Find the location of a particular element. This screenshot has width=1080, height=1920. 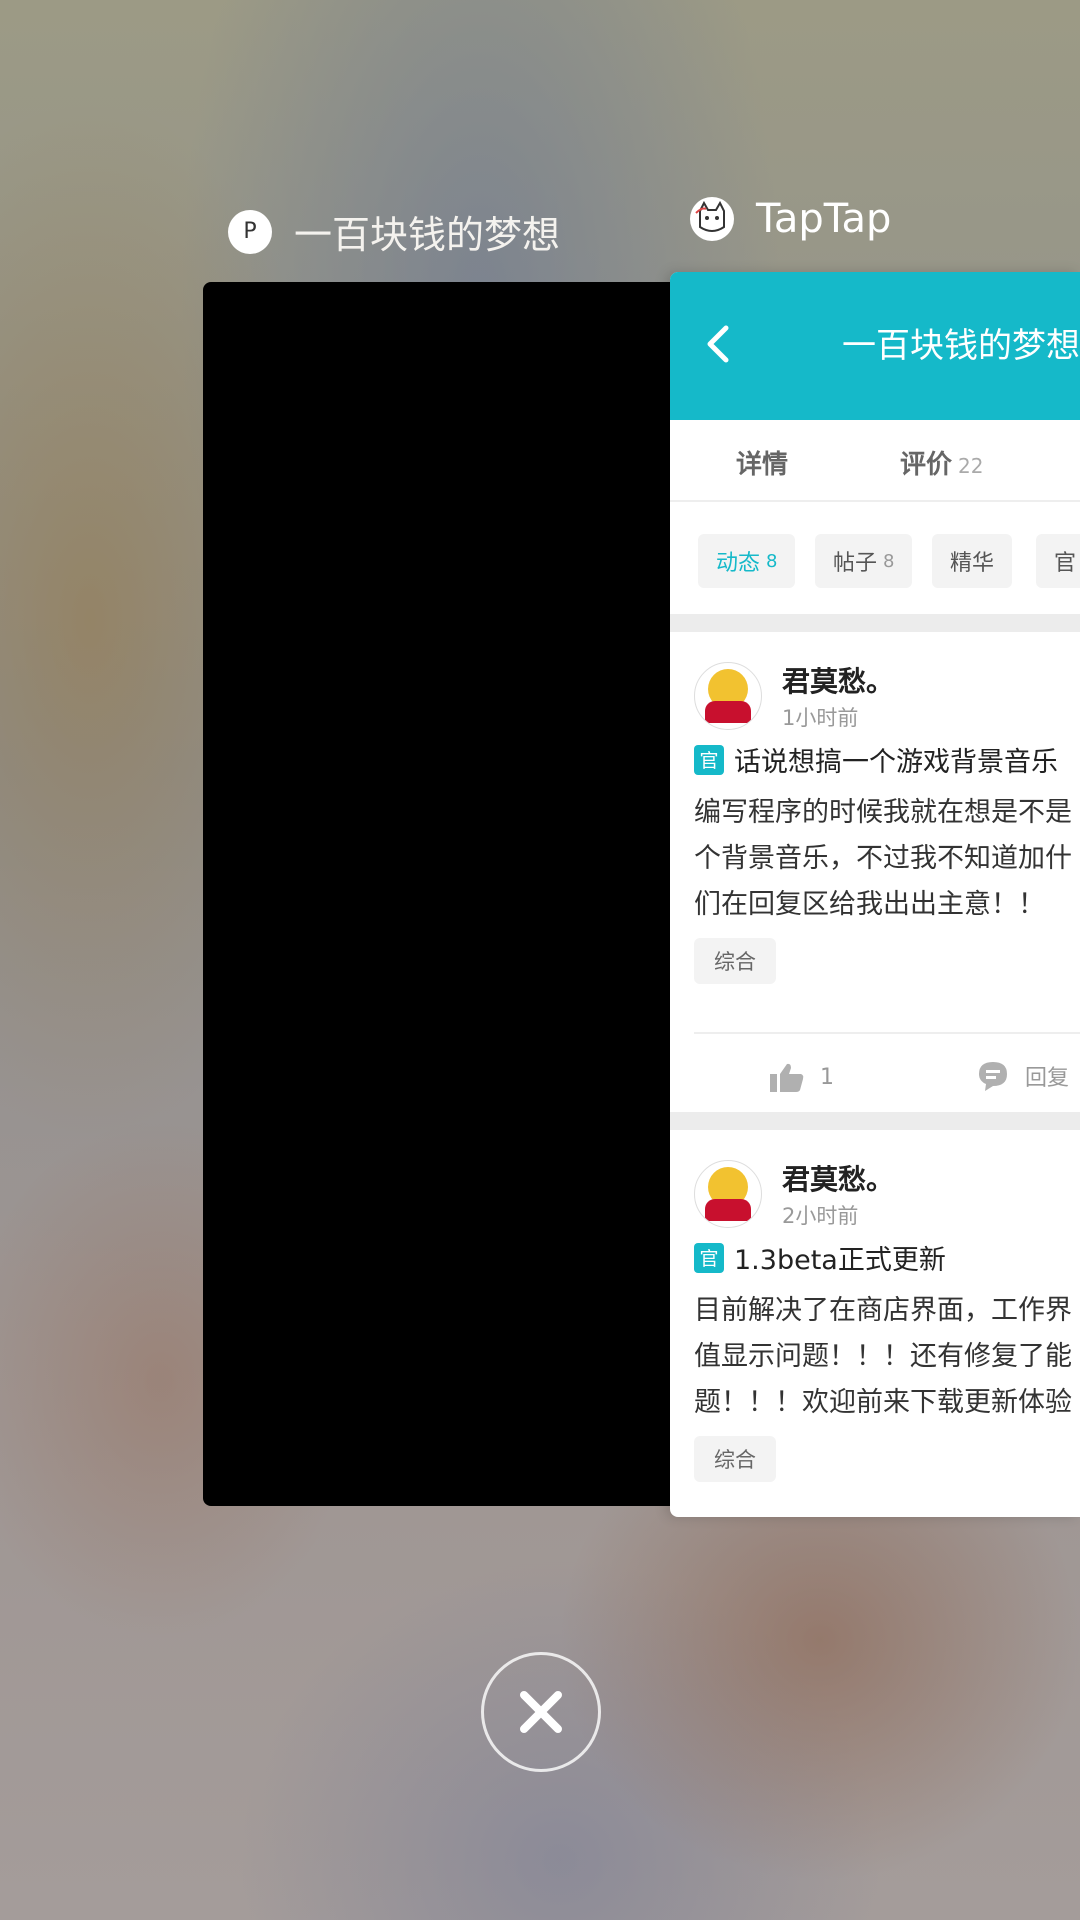

post-title: 官 1.3beta正式更新 is located at coordinates (820, 1257).